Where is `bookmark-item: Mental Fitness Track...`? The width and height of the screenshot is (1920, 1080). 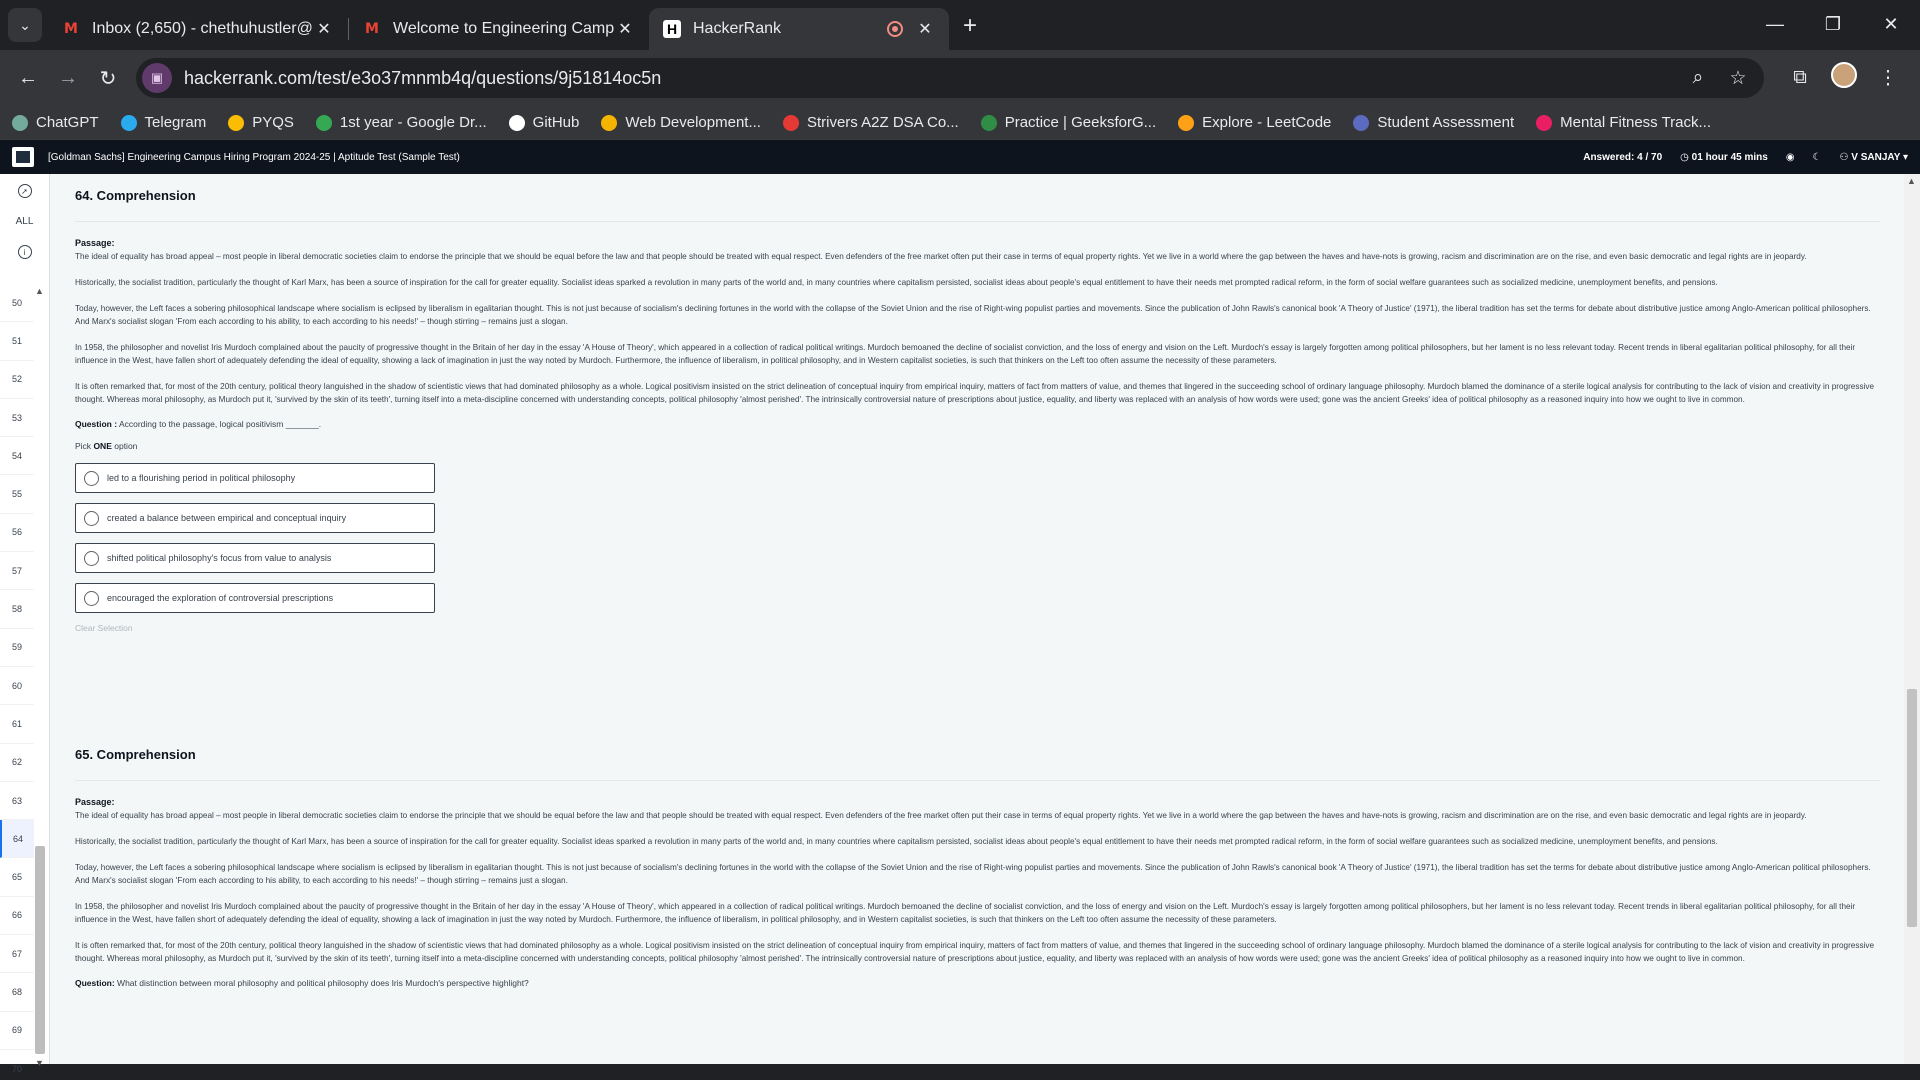 bookmark-item: Mental Fitness Track... is located at coordinates (1623, 122).